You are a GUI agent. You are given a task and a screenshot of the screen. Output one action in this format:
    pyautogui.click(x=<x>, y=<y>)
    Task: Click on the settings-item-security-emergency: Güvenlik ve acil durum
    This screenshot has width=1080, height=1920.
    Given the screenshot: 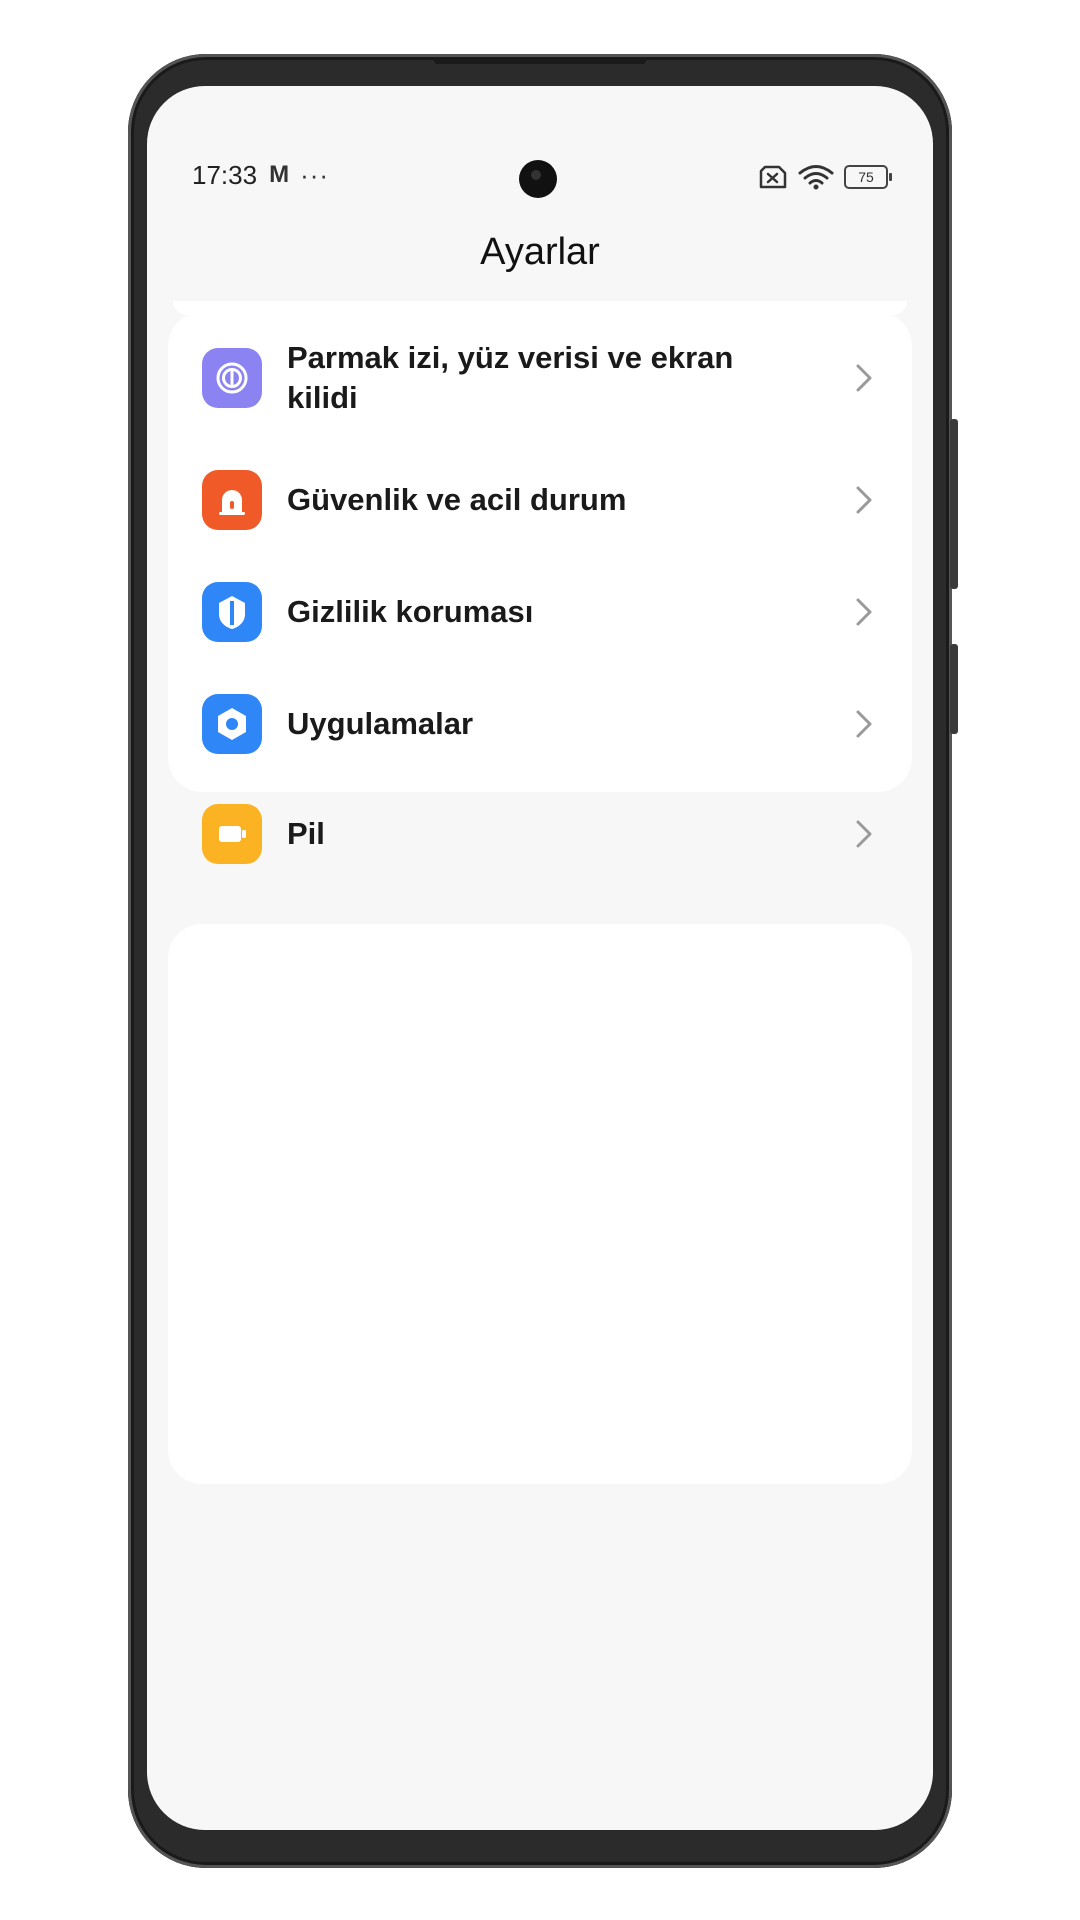 What is the action you would take?
    pyautogui.click(x=540, y=500)
    